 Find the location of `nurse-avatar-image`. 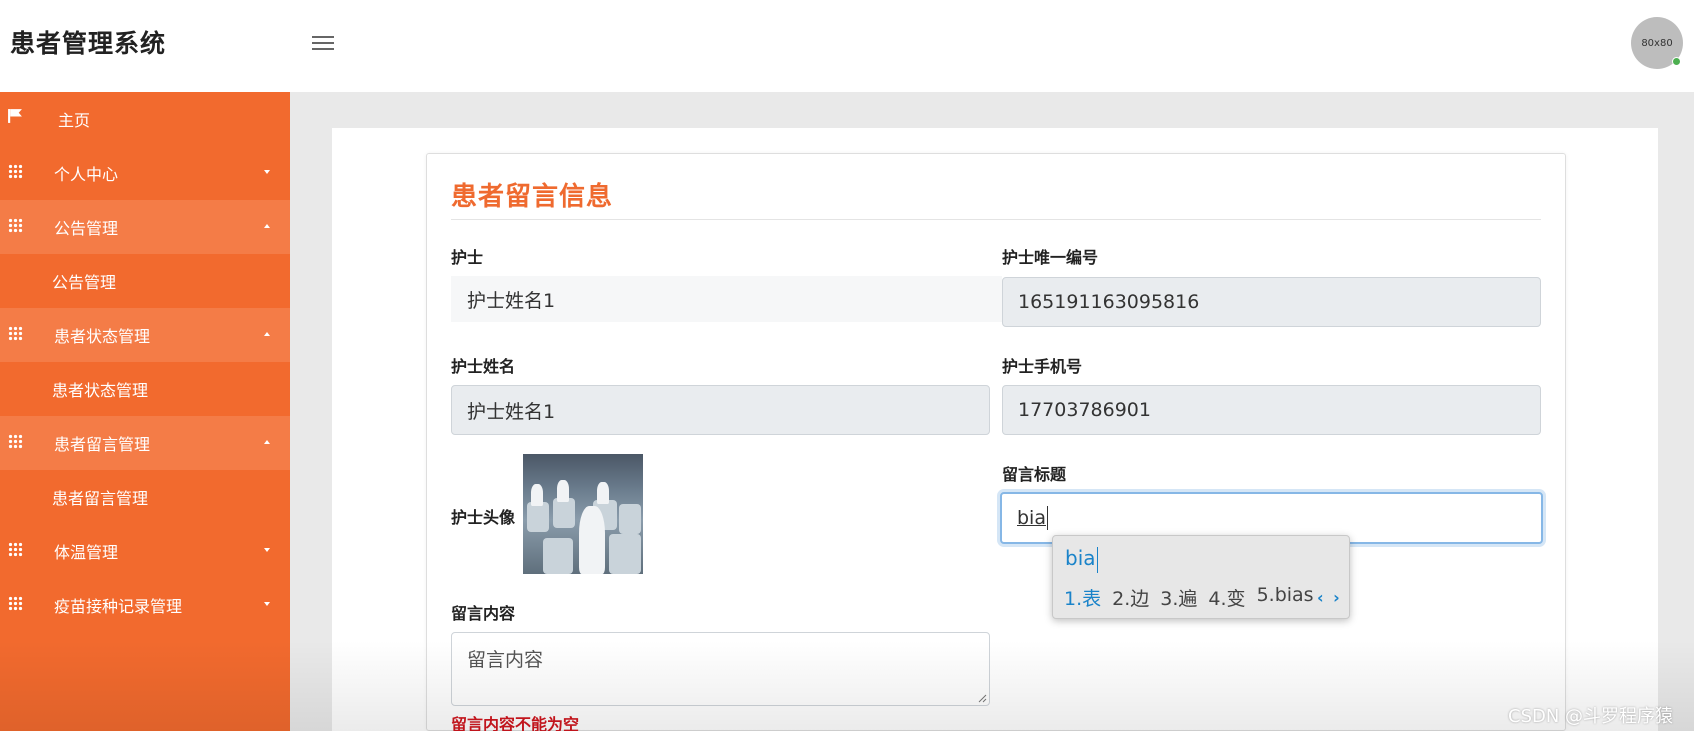

nurse-avatar-image is located at coordinates (583, 514).